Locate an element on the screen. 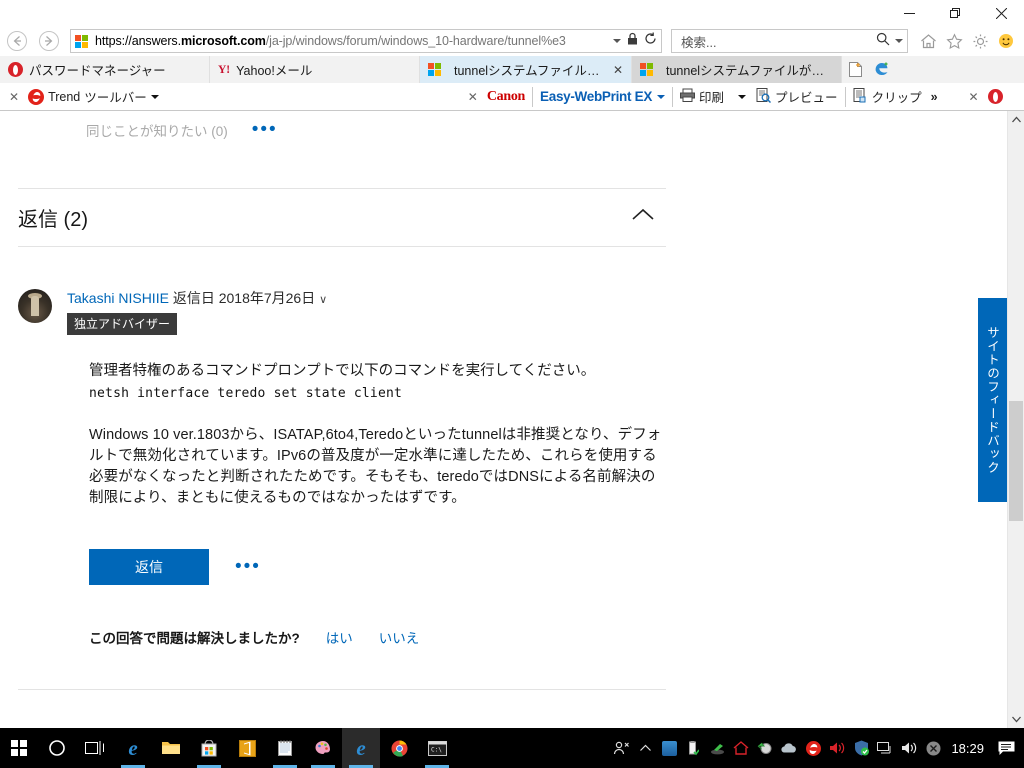 The image size is (1024, 768). security-shield-icon is located at coordinates (861, 748).